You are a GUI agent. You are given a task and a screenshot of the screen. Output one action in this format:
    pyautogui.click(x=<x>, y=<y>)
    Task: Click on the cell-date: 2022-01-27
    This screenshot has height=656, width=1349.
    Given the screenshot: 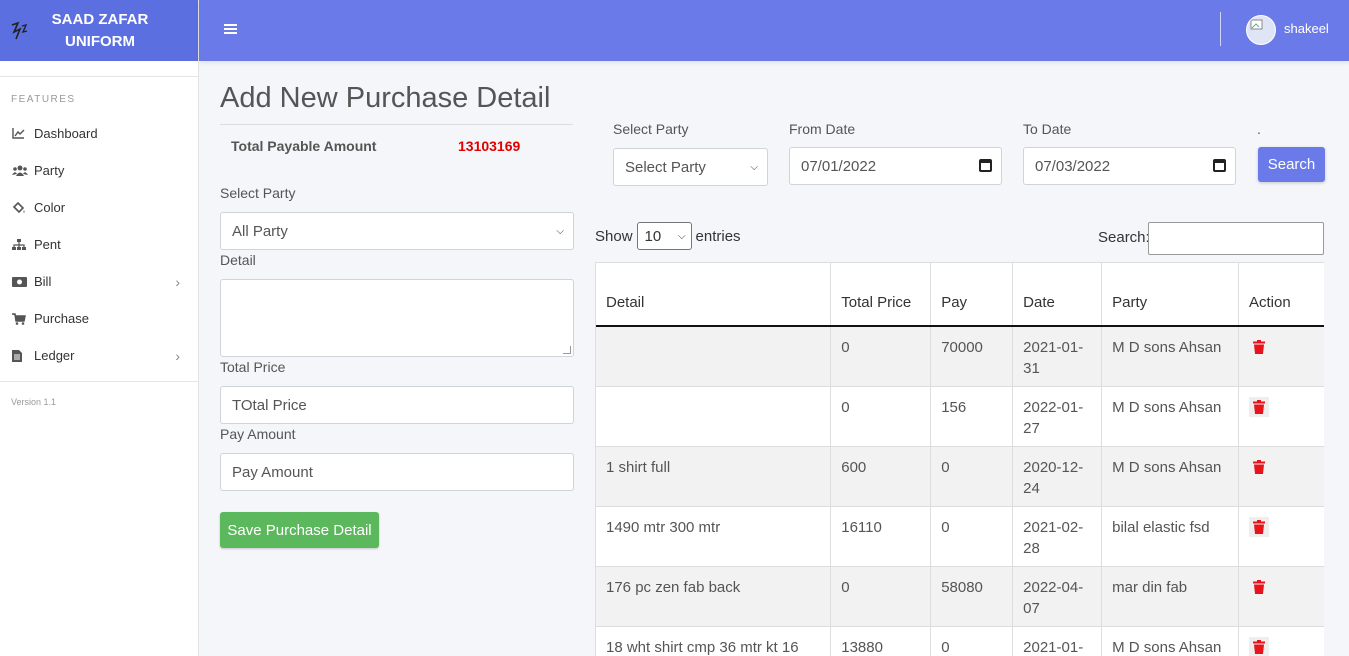 What is the action you would take?
    pyautogui.click(x=1057, y=416)
    